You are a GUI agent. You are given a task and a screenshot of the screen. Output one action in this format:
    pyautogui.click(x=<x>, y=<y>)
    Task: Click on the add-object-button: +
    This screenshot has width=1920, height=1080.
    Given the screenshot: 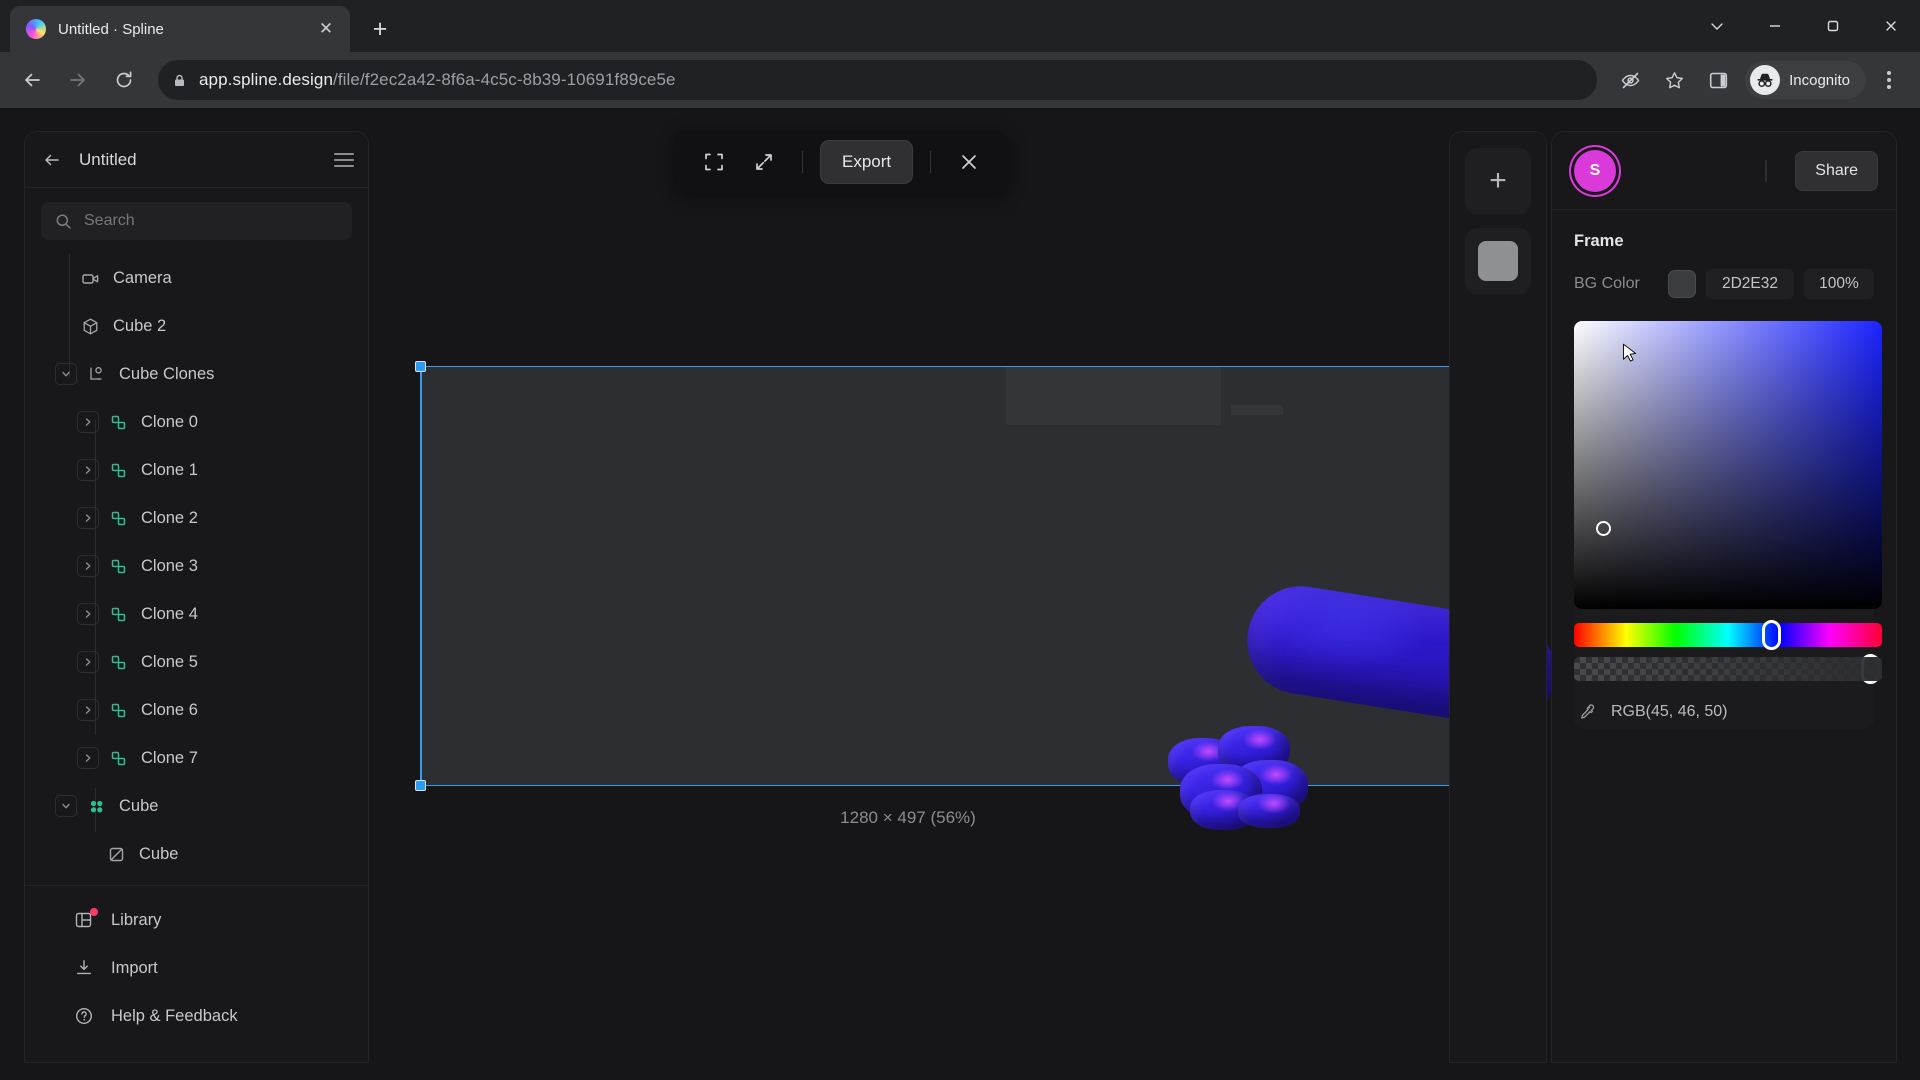 What is the action you would take?
    pyautogui.click(x=1498, y=181)
    